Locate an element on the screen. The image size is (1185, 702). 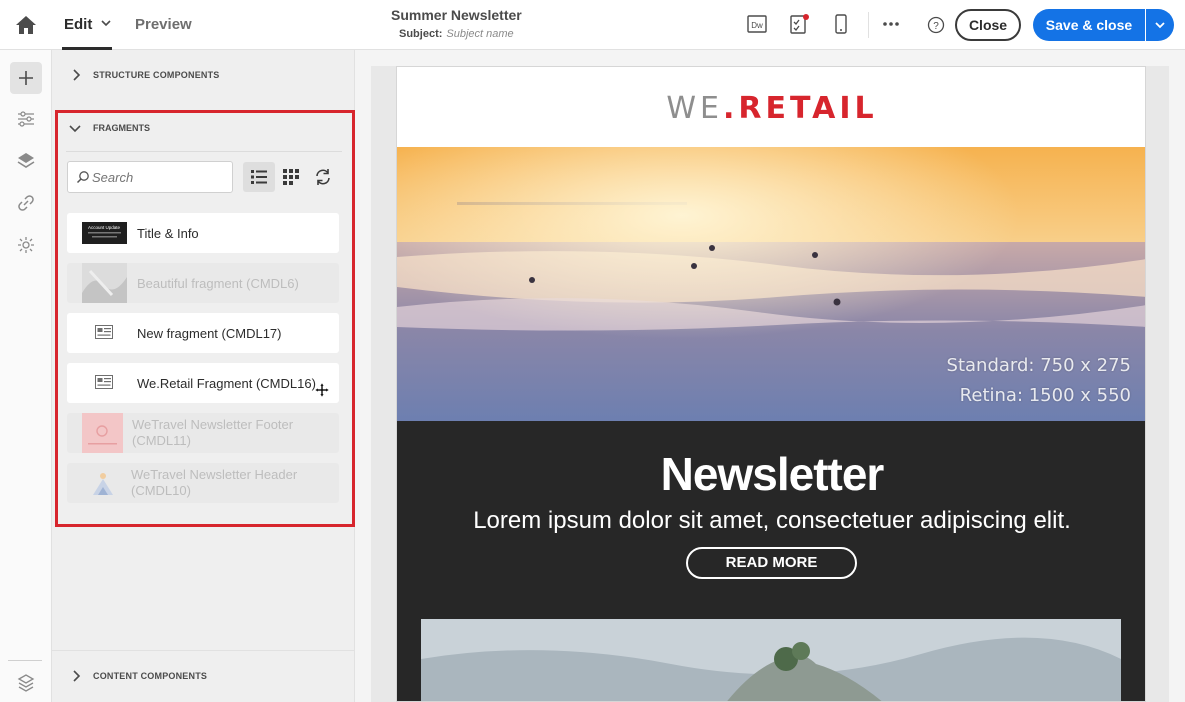
read-more-button: READ MORE is located at coordinates (771, 563).